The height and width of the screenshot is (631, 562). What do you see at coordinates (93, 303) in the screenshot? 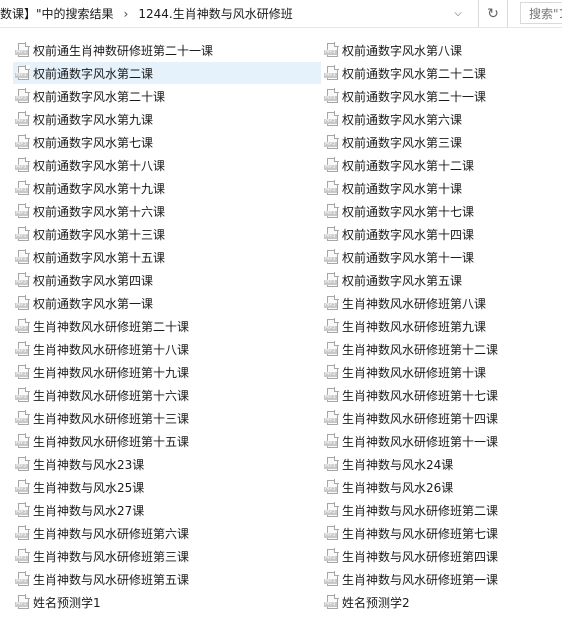
I see `file-name: 权前通数字风水第一课` at bounding box center [93, 303].